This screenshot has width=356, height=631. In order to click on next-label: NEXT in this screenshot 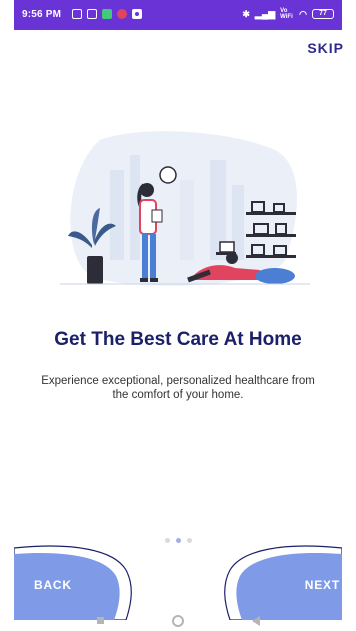, I will do `click(322, 585)`.